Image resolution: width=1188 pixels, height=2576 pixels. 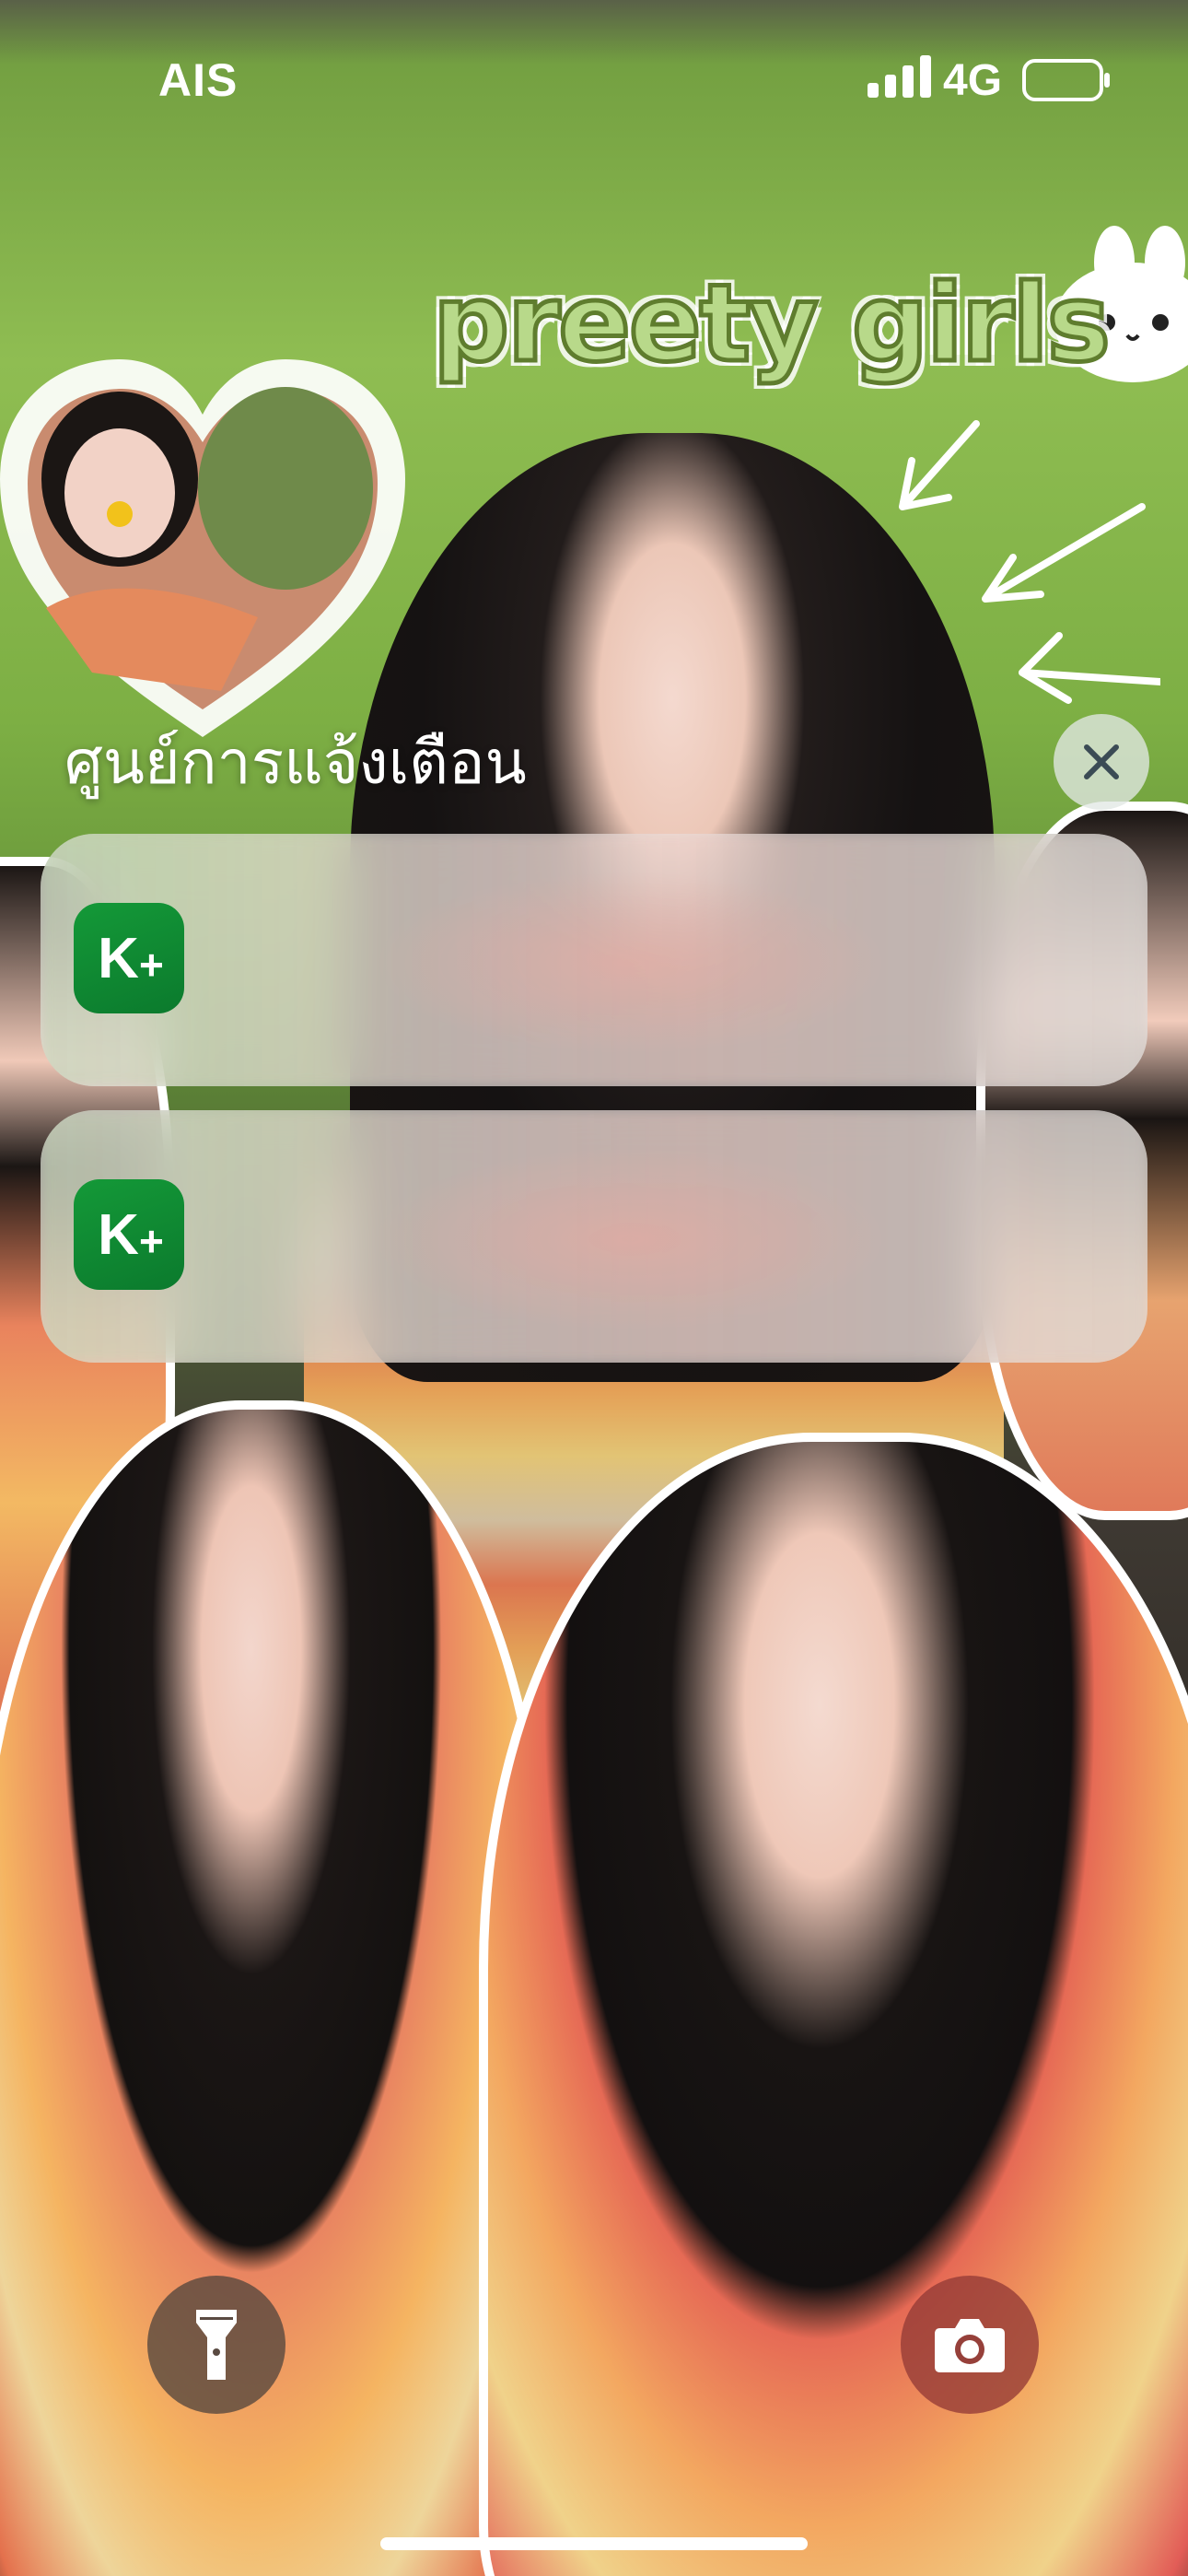 I want to click on signal-strength-icon, so click(x=899, y=76).